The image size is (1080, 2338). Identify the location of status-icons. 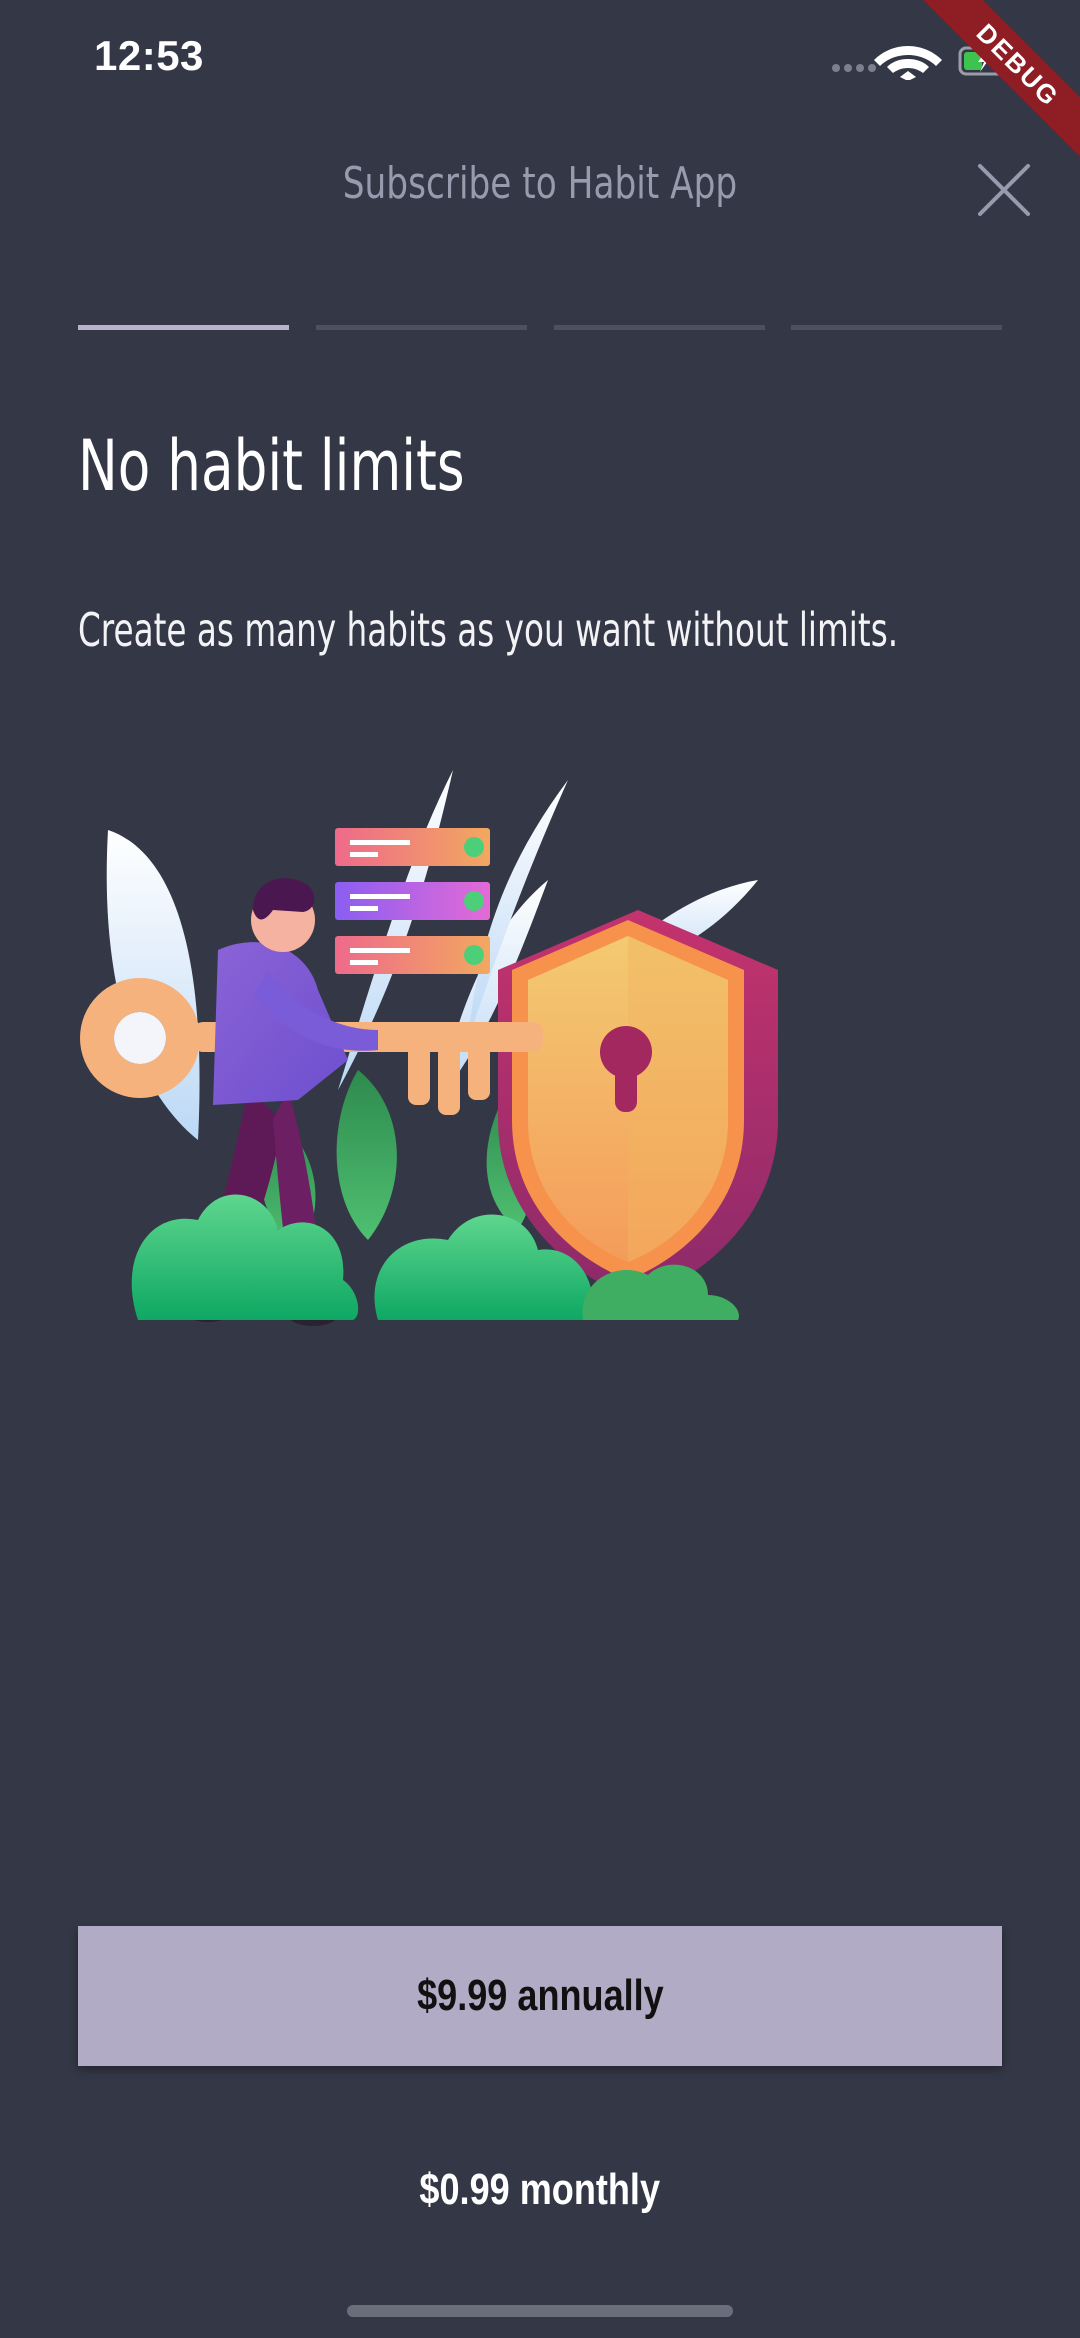
(925, 60).